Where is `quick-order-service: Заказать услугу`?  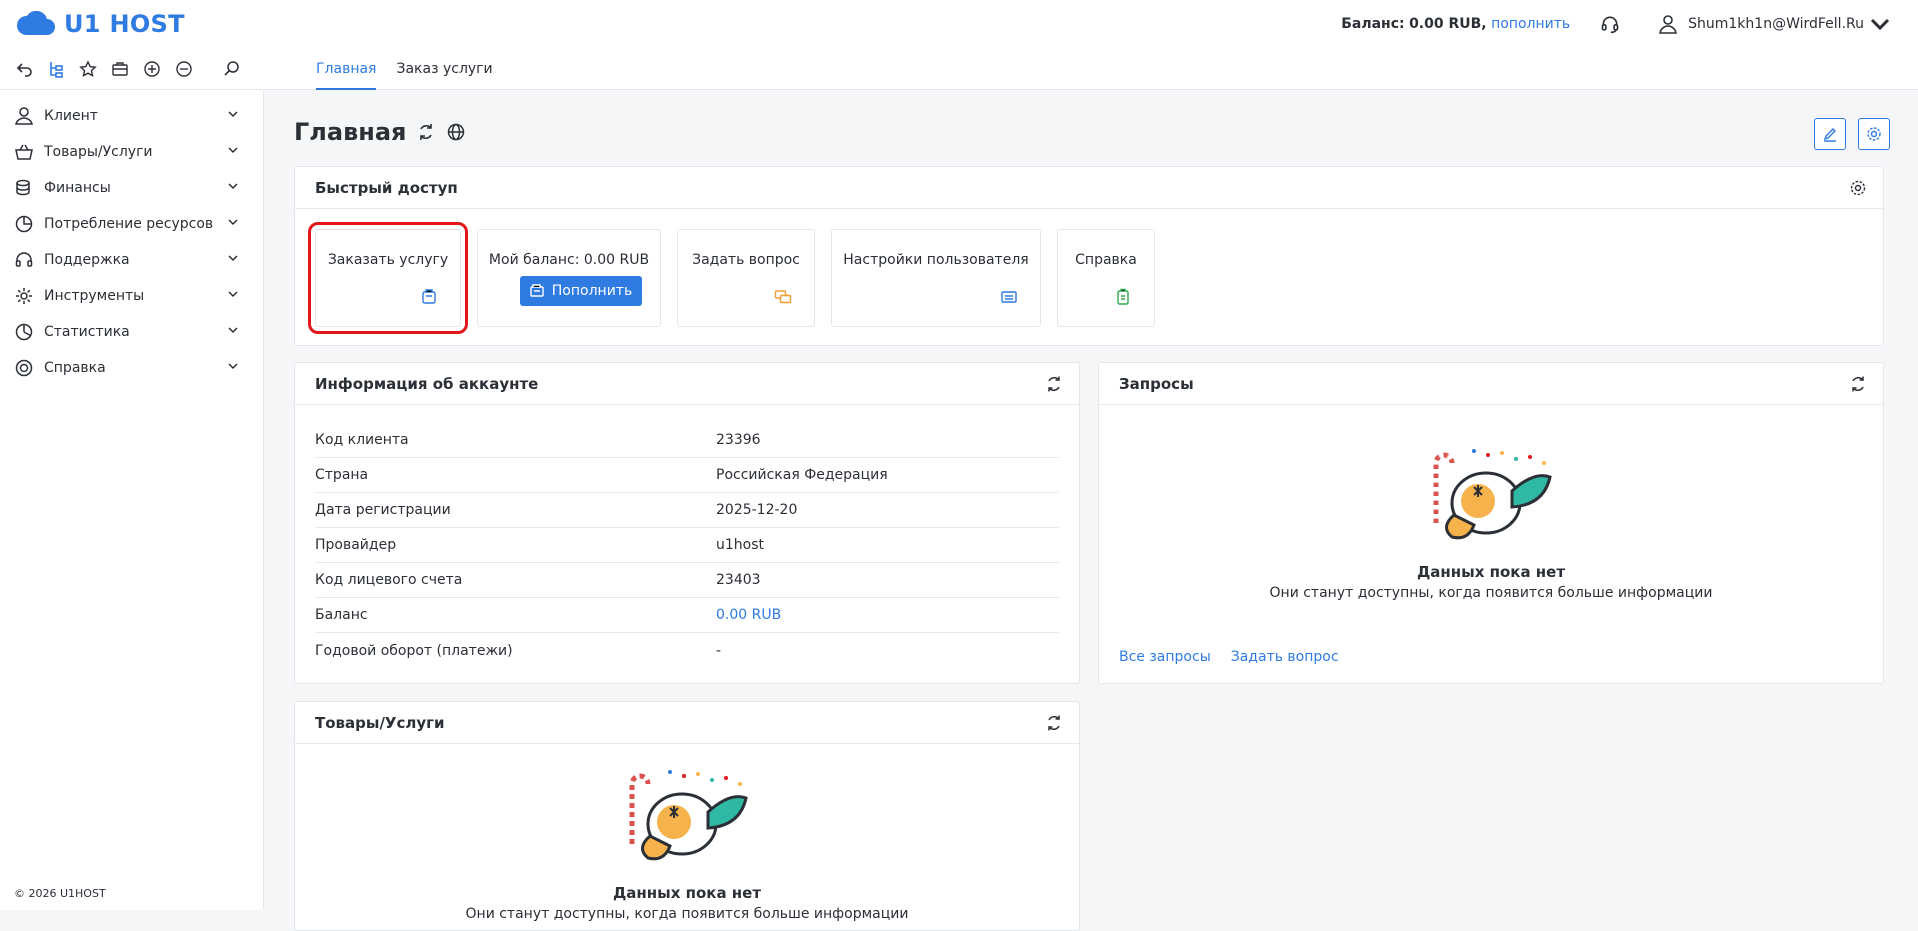
quick-order-service: Заказать услугу is located at coordinates (388, 278).